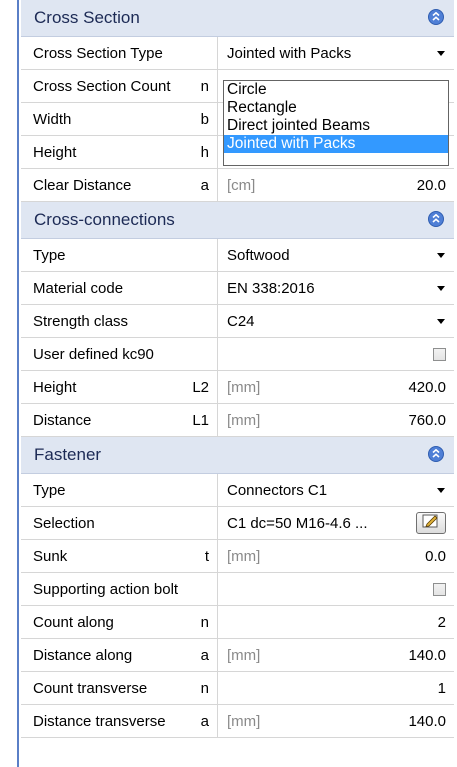  What do you see at coordinates (119, 53) in the screenshot?
I see `property-label-cell: Cross Section Type` at bounding box center [119, 53].